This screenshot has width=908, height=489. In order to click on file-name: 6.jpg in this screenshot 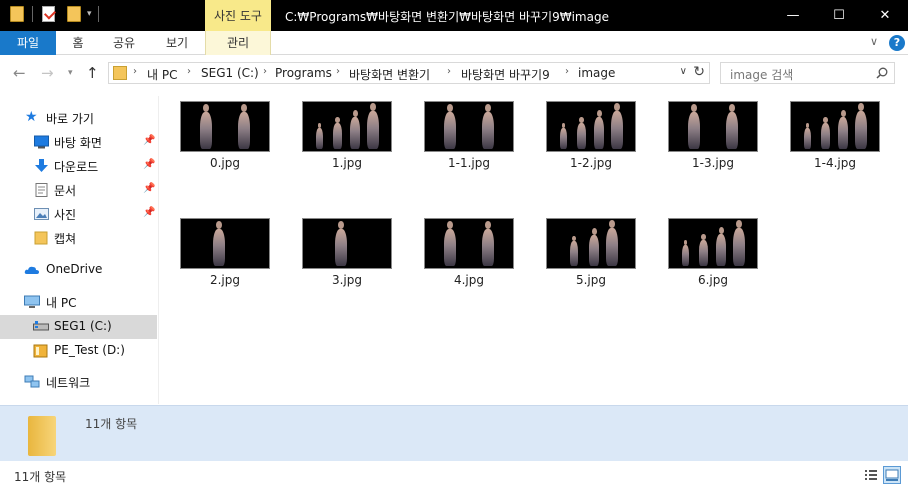, I will do `click(713, 280)`.